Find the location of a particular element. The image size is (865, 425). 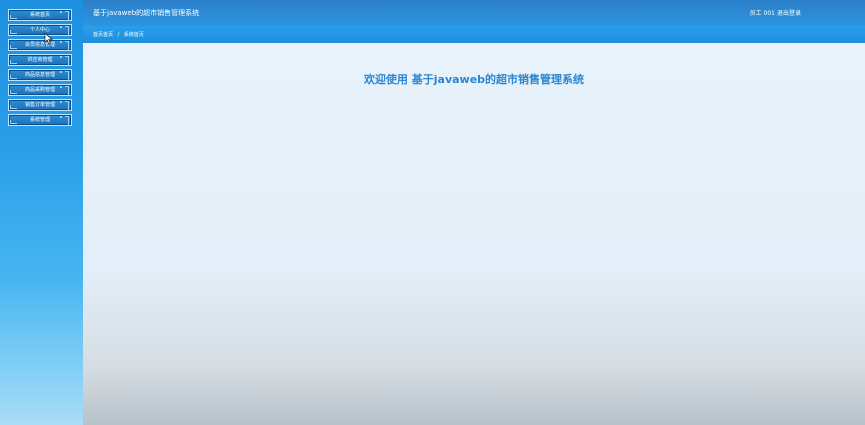

sidebar-item-member-info: 会员信息管理 is located at coordinates (40, 45).